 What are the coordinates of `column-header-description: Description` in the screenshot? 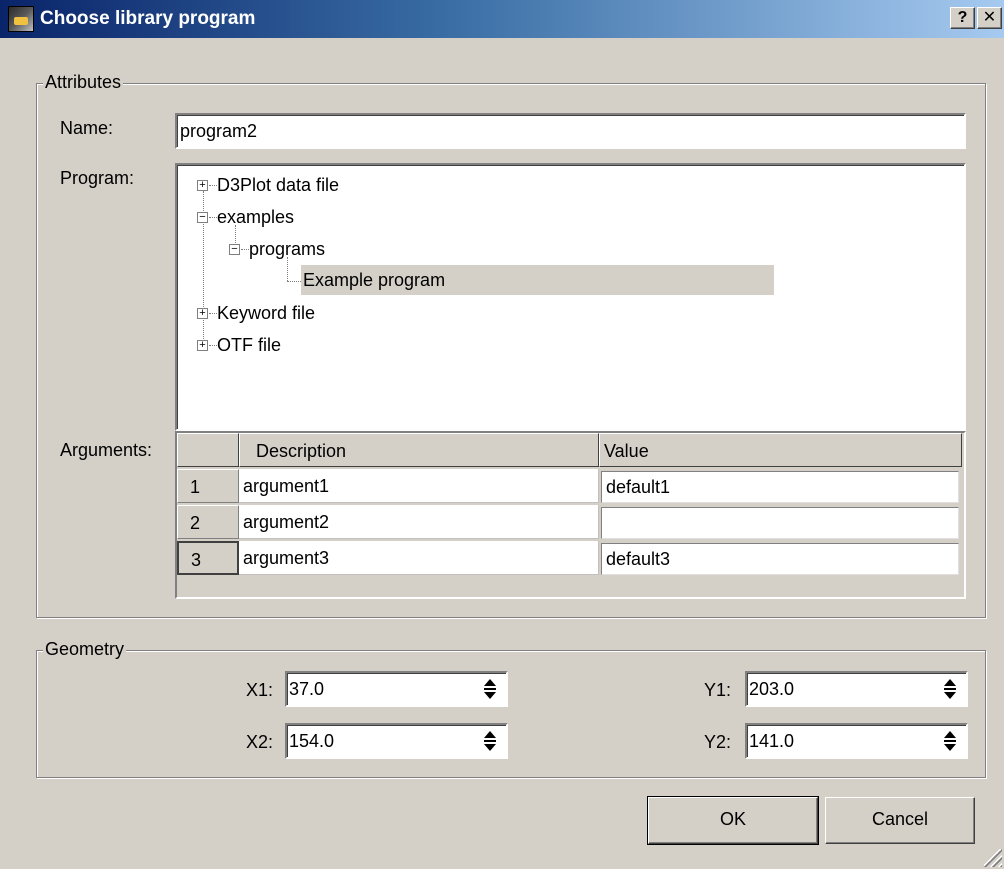 It's located at (419, 450).